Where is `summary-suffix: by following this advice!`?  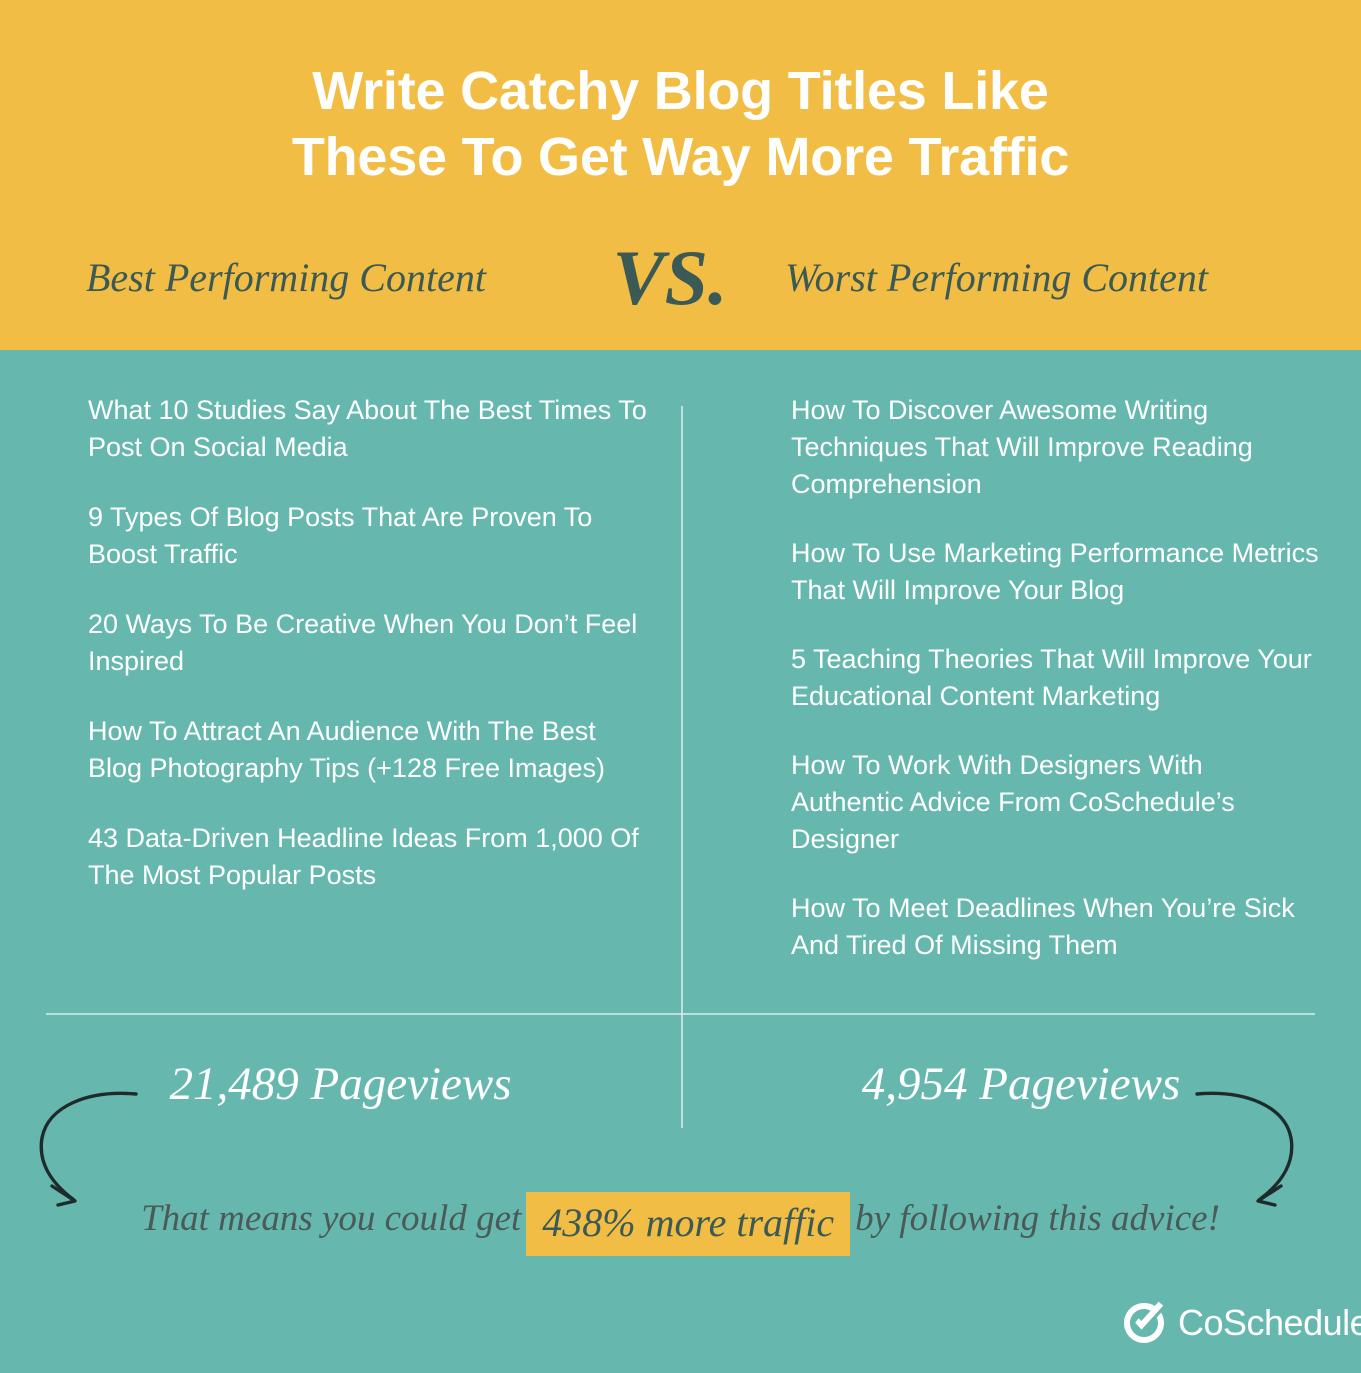 summary-suffix: by following this advice! is located at coordinates (1037, 1218).